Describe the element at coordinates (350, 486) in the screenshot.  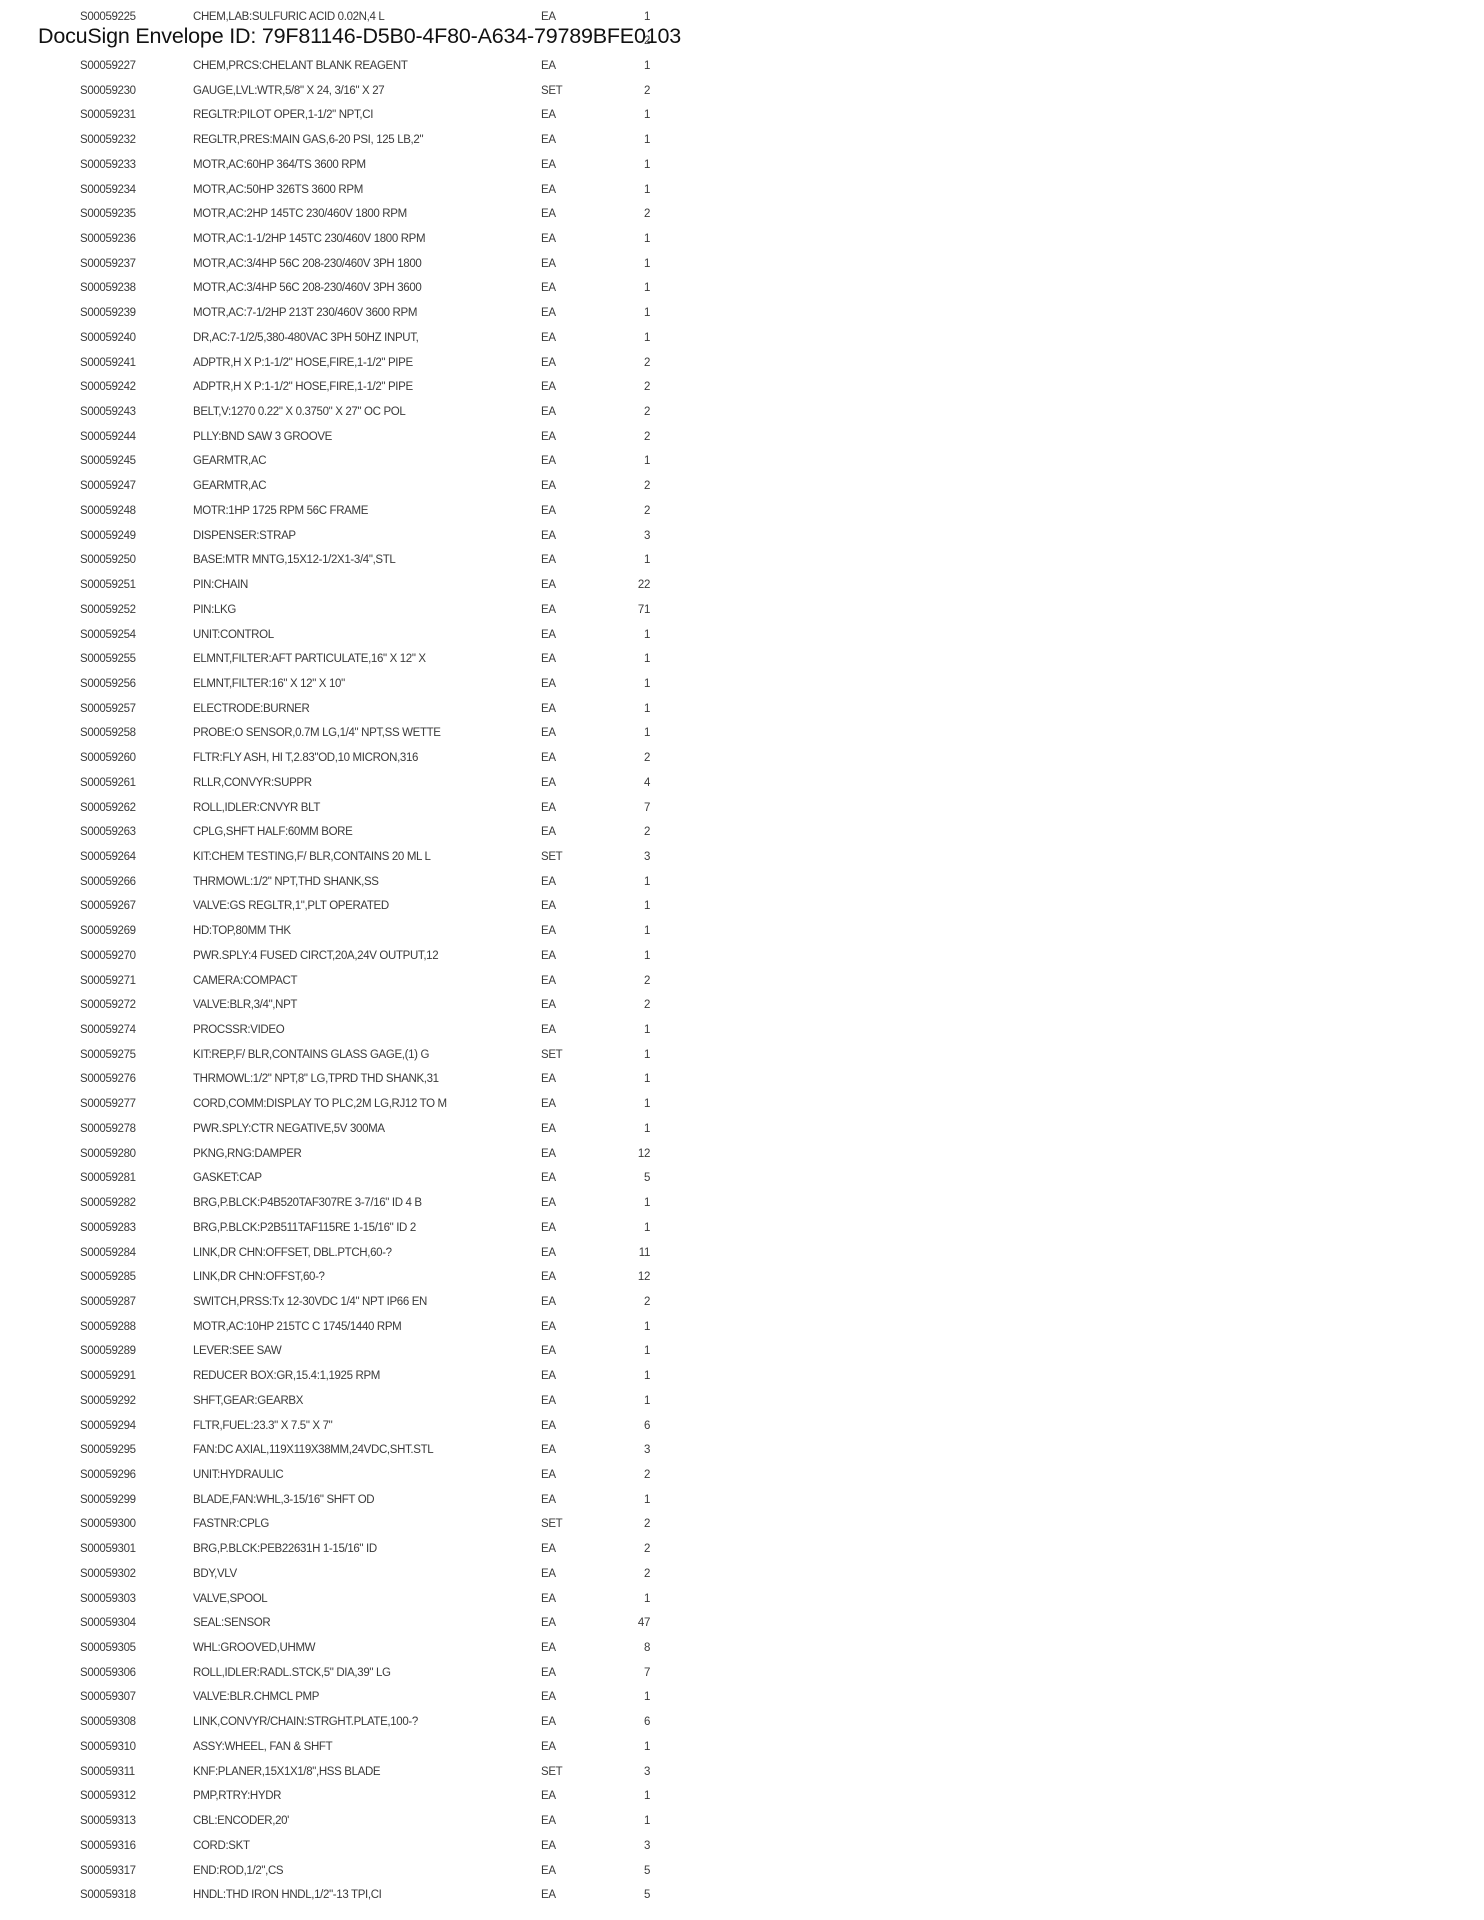
I see `table-row: S00059247 GEARMTR,AC EA 2` at that location.